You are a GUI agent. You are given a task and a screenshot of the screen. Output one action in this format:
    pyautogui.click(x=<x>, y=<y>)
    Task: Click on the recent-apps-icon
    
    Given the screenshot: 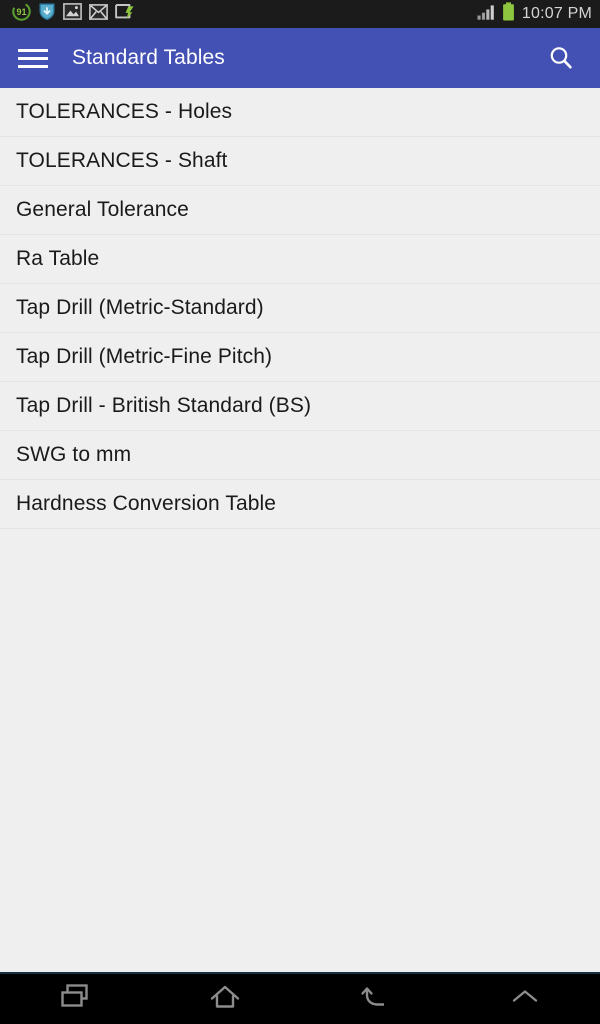 What is the action you would take?
    pyautogui.click(x=75, y=999)
    